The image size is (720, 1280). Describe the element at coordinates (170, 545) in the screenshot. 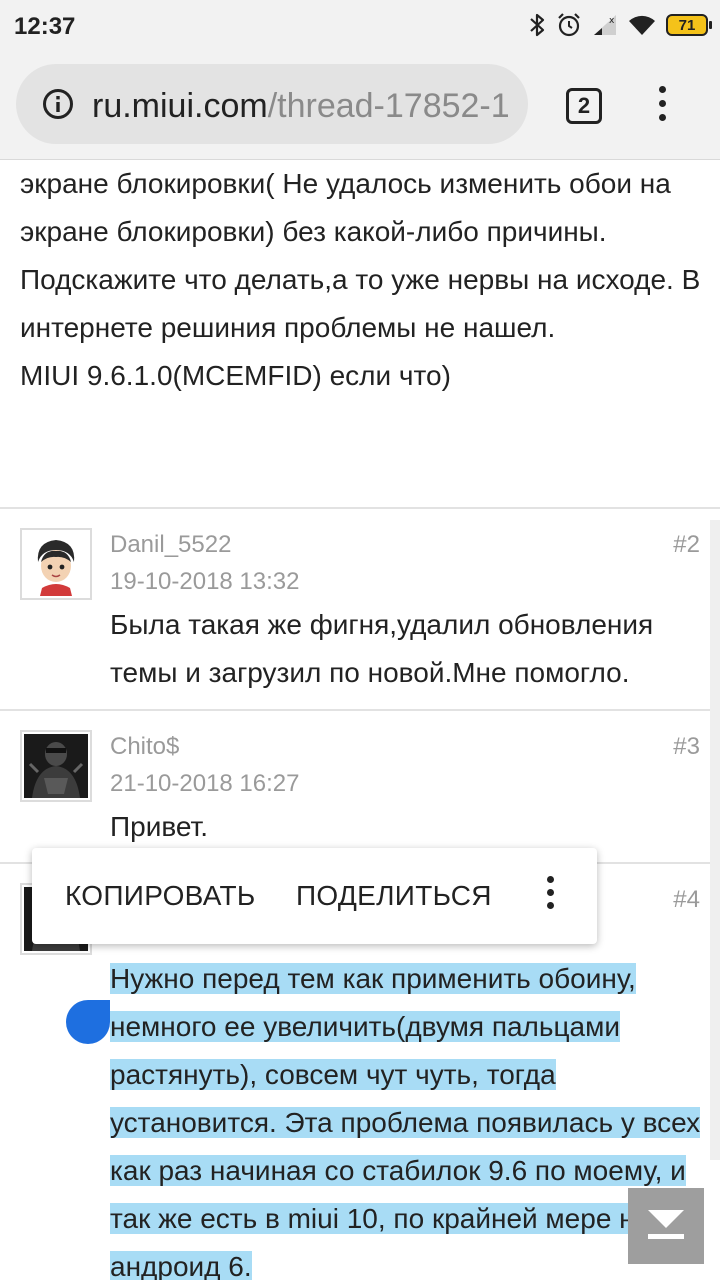

I see `post-author: Danil_5522` at that location.